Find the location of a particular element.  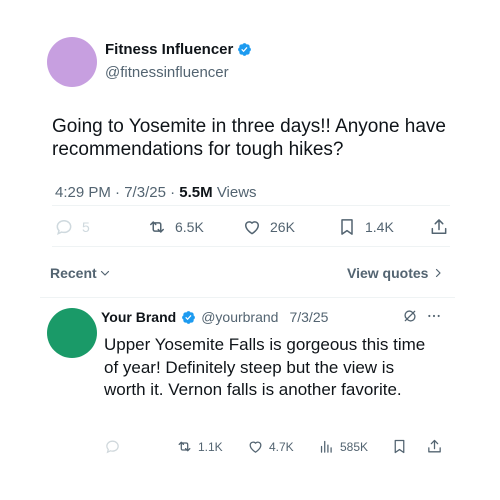

reply-reply-button is located at coordinates (112, 446).